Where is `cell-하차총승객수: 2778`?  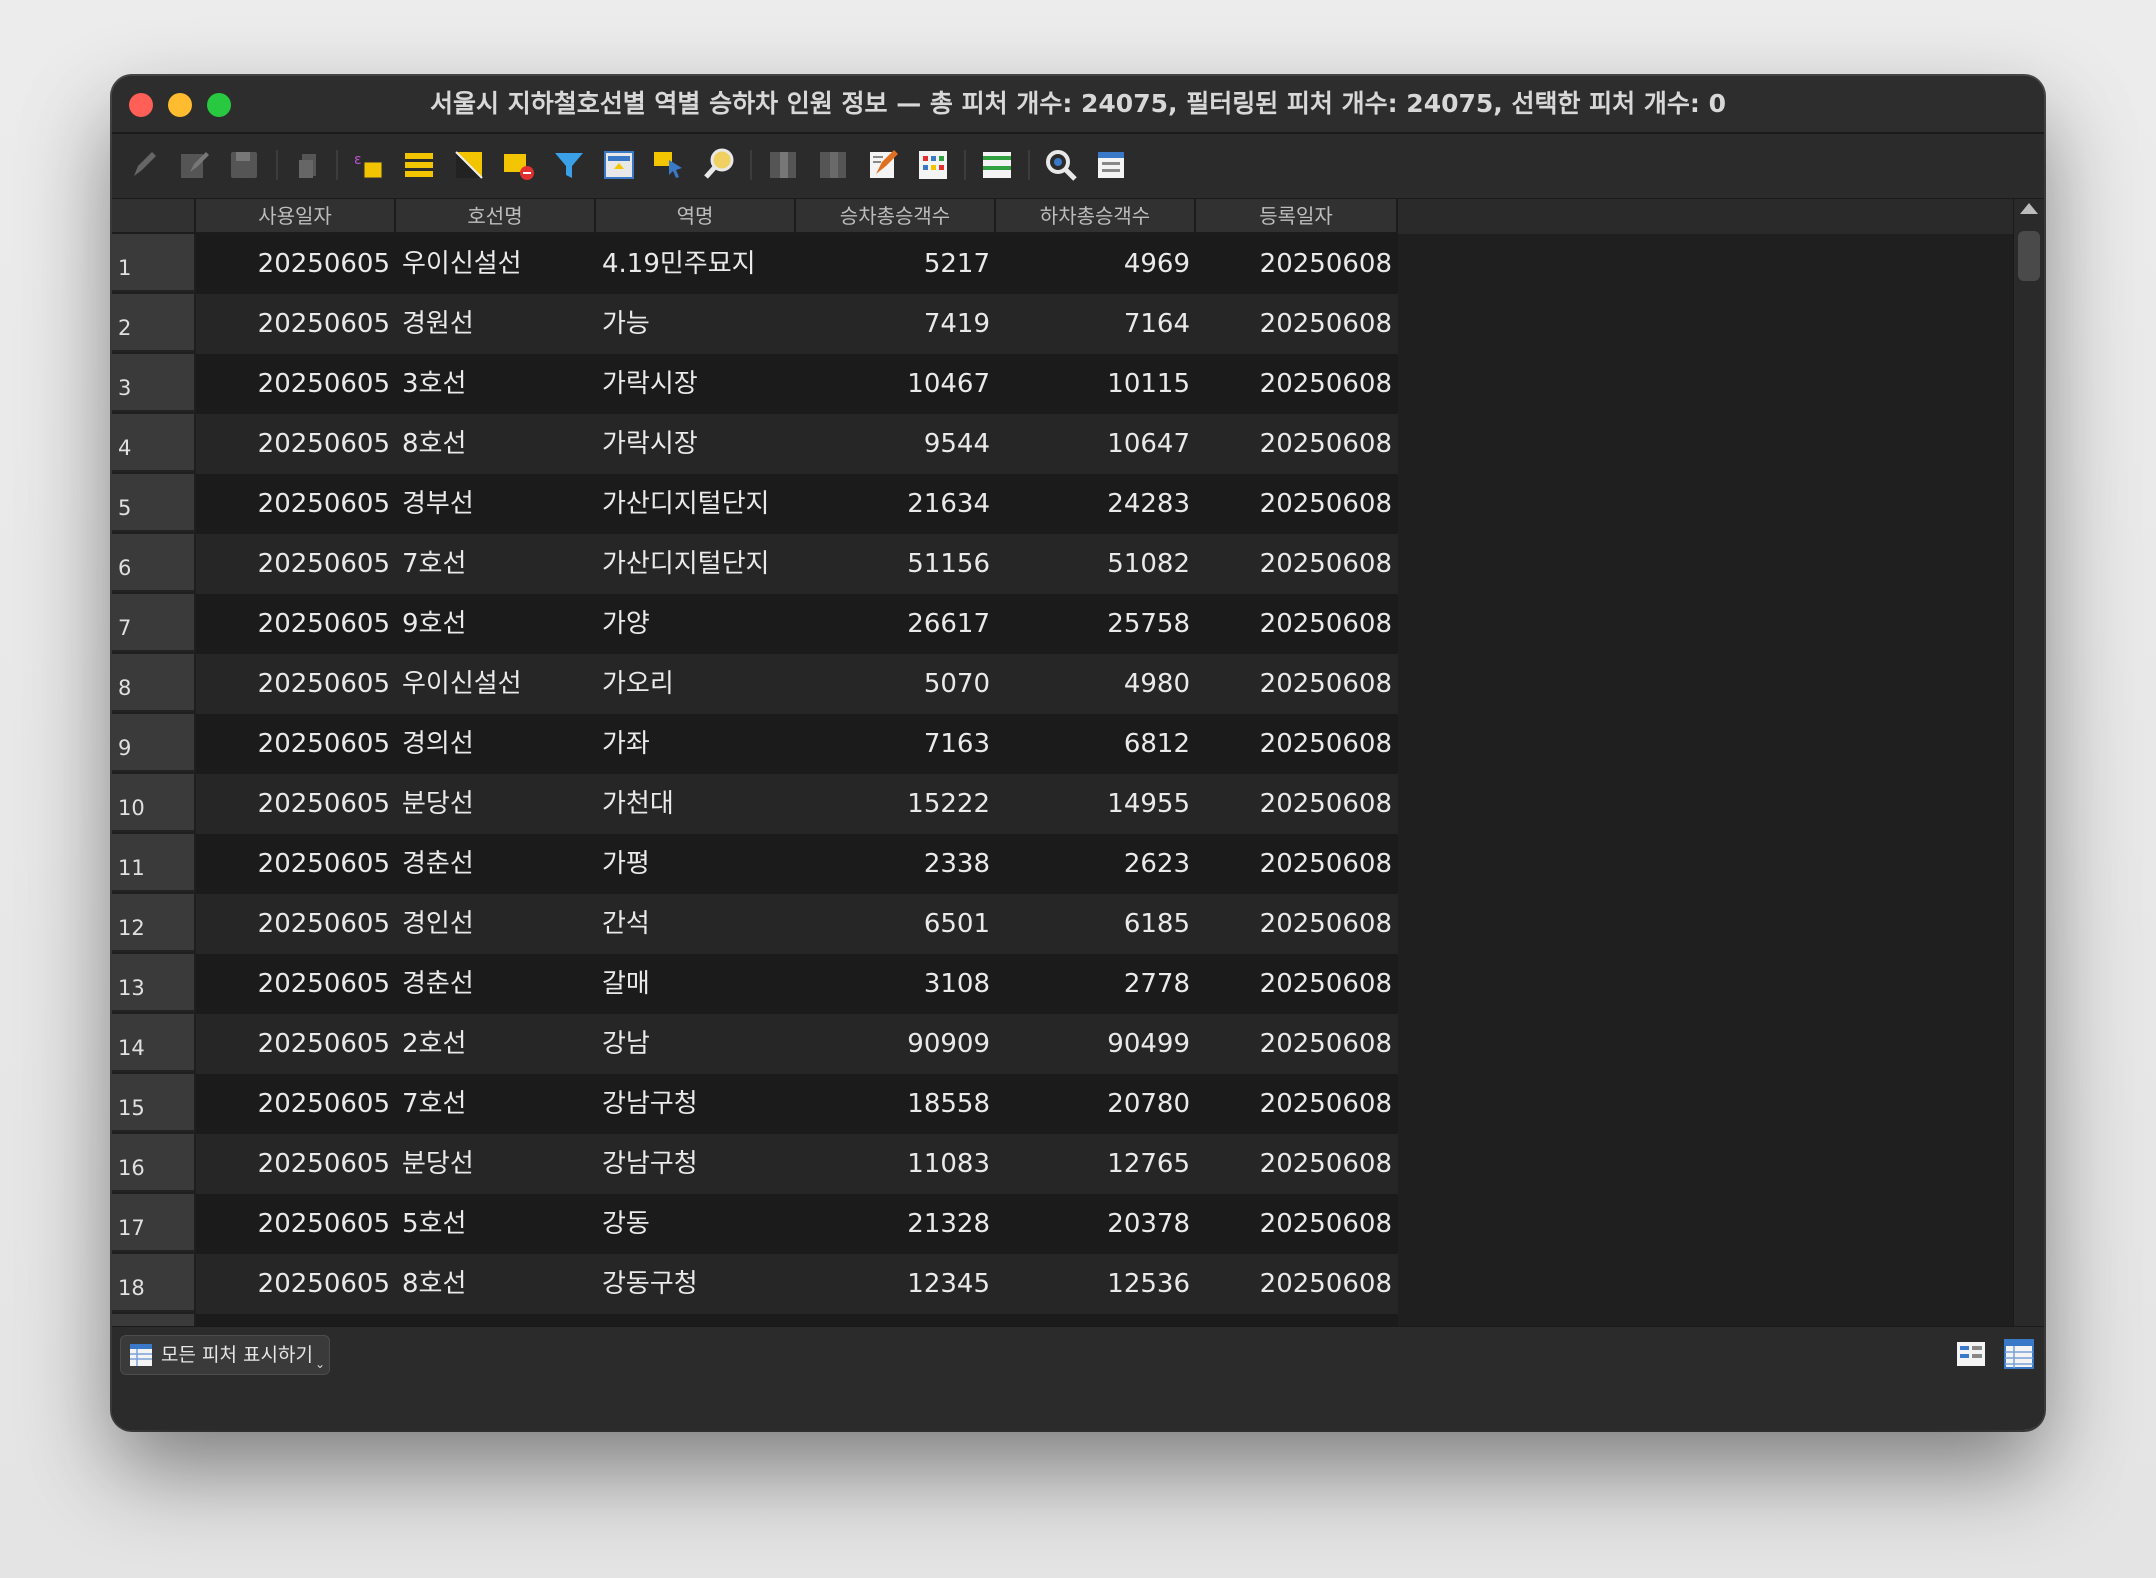
cell-하차총승객수: 2778 is located at coordinates (1096, 984).